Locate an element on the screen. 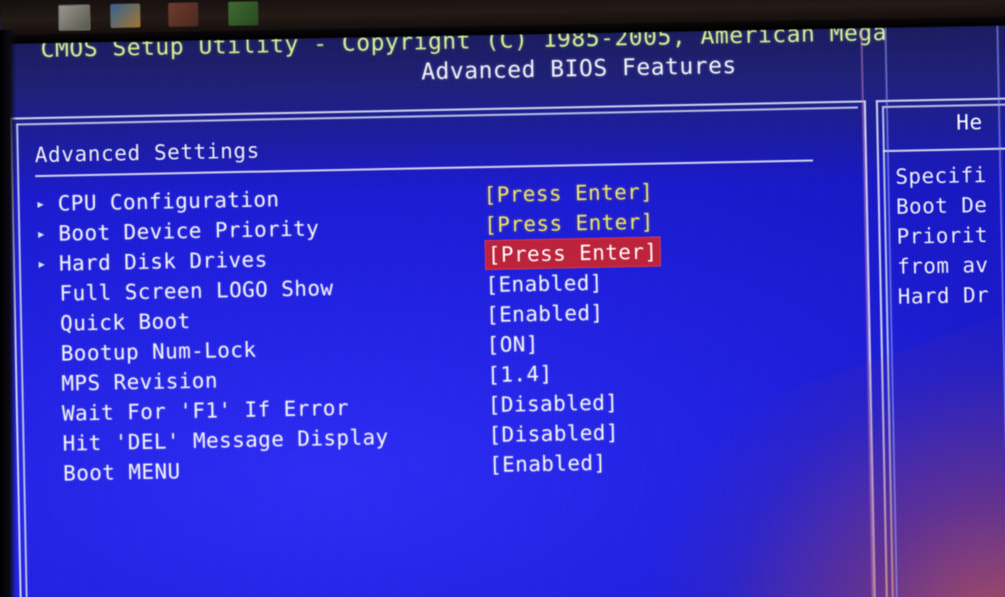  document-icon is located at coordinates (74, 17).